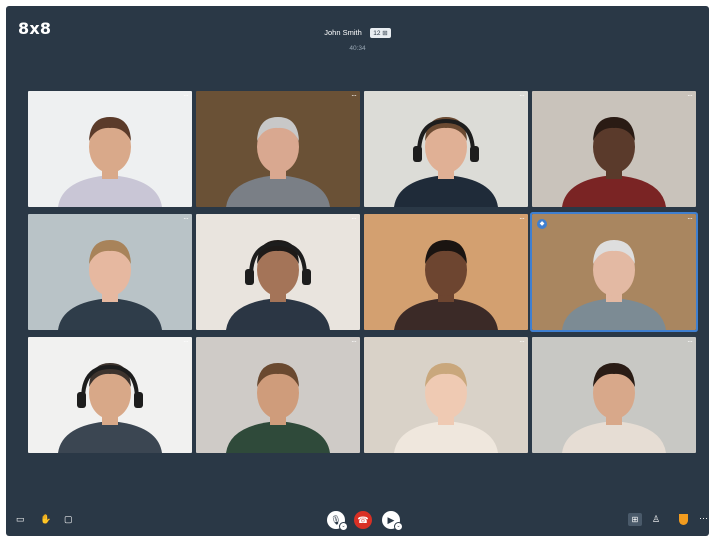 The width and height of the screenshot is (715, 541). Describe the element at coordinates (45, 519) in the screenshot. I see `raise-hand-icon: ✋` at that location.